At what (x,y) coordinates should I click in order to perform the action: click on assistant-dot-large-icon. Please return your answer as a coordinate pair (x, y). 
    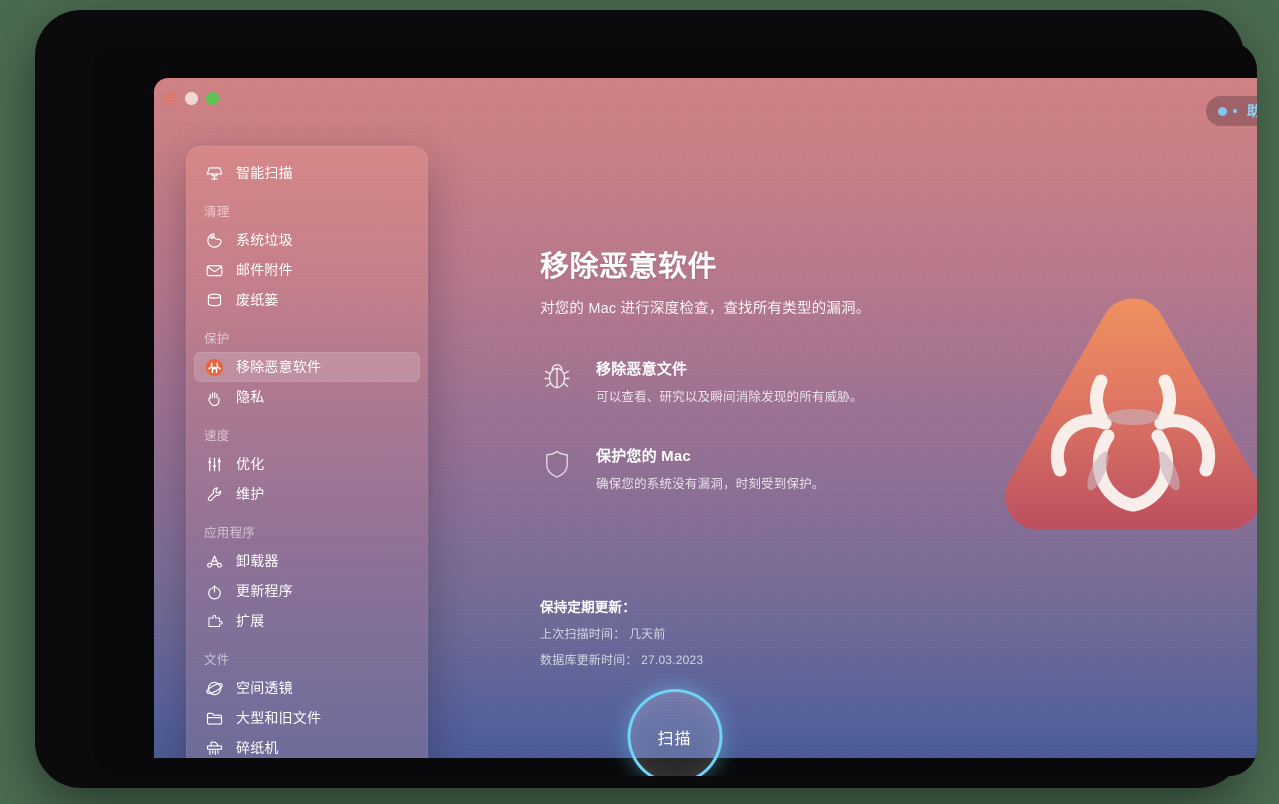
    Looking at the image, I should click on (1222, 111).